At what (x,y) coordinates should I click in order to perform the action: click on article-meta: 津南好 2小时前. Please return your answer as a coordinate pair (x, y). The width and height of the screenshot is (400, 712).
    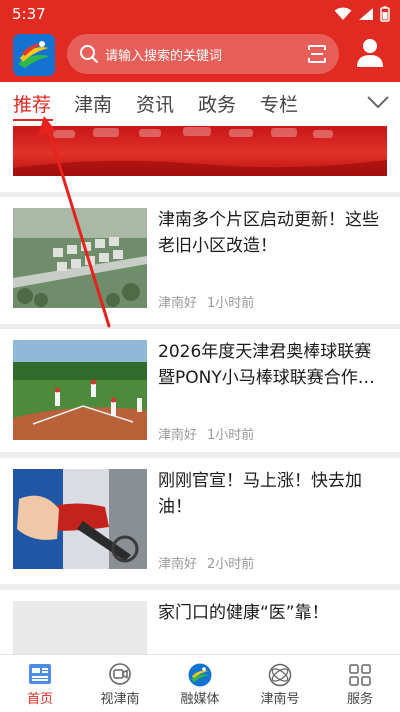
    Looking at the image, I should click on (206, 562).